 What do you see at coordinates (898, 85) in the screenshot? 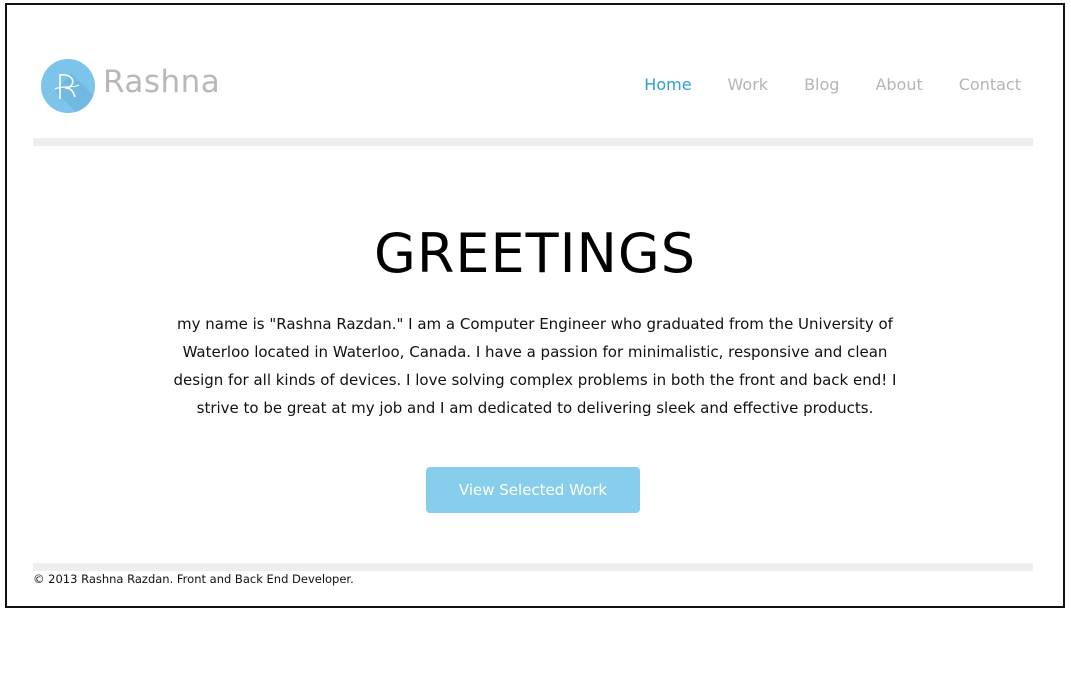
I see `nav-about: About` at bounding box center [898, 85].